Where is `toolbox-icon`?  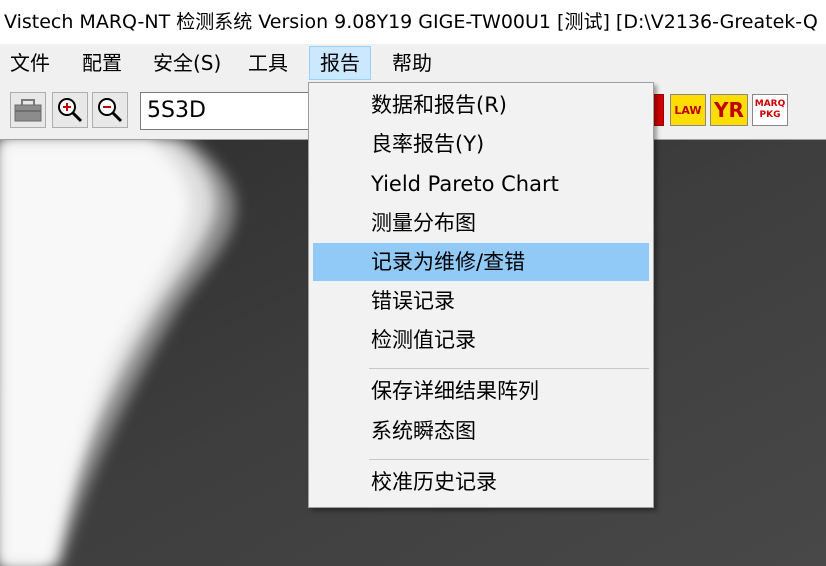
toolbox-icon is located at coordinates (28, 110).